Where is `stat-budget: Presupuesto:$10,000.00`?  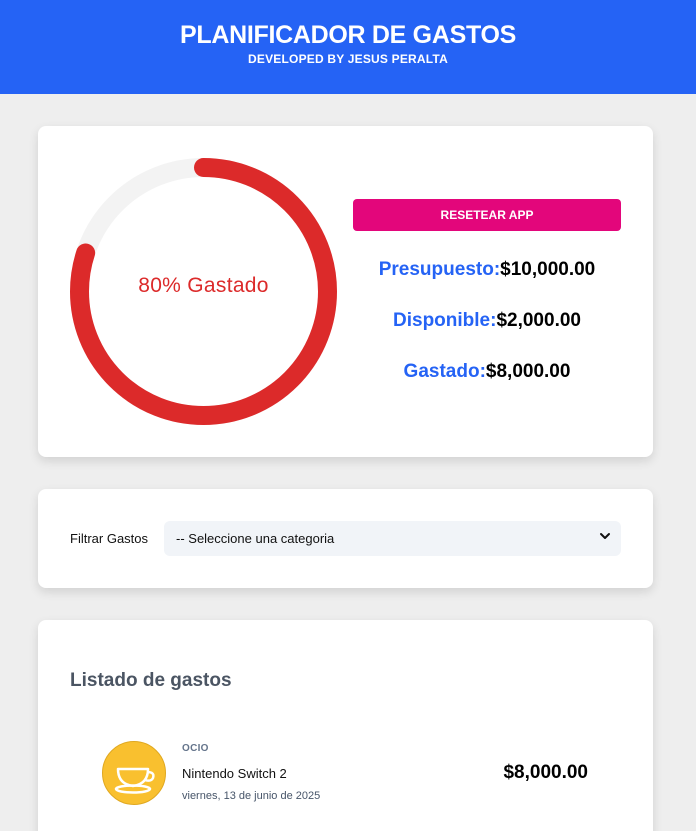
stat-budget: Presupuesto:$10,000.00 is located at coordinates (487, 270).